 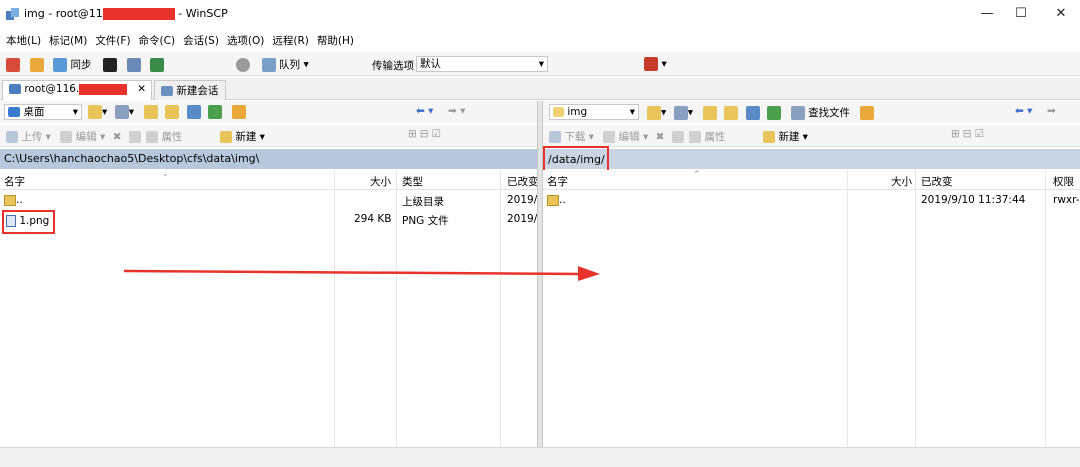 What do you see at coordinates (155, 39) in the screenshot?
I see `menu-commands: 命令(C)` at bounding box center [155, 39].